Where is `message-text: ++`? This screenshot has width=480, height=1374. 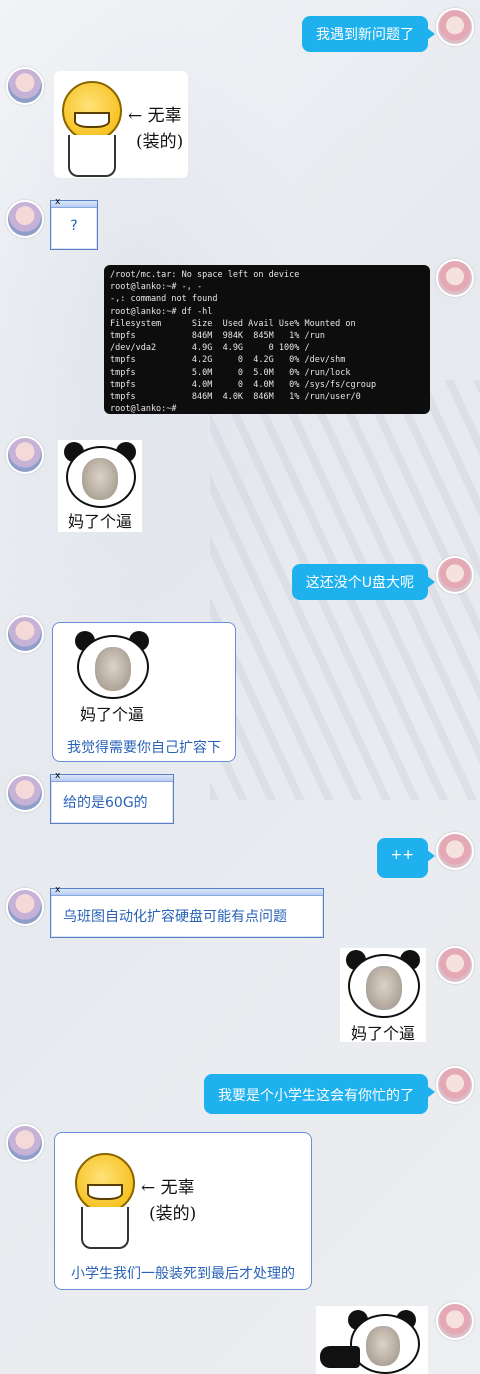
message-text: ++ is located at coordinates (402, 855).